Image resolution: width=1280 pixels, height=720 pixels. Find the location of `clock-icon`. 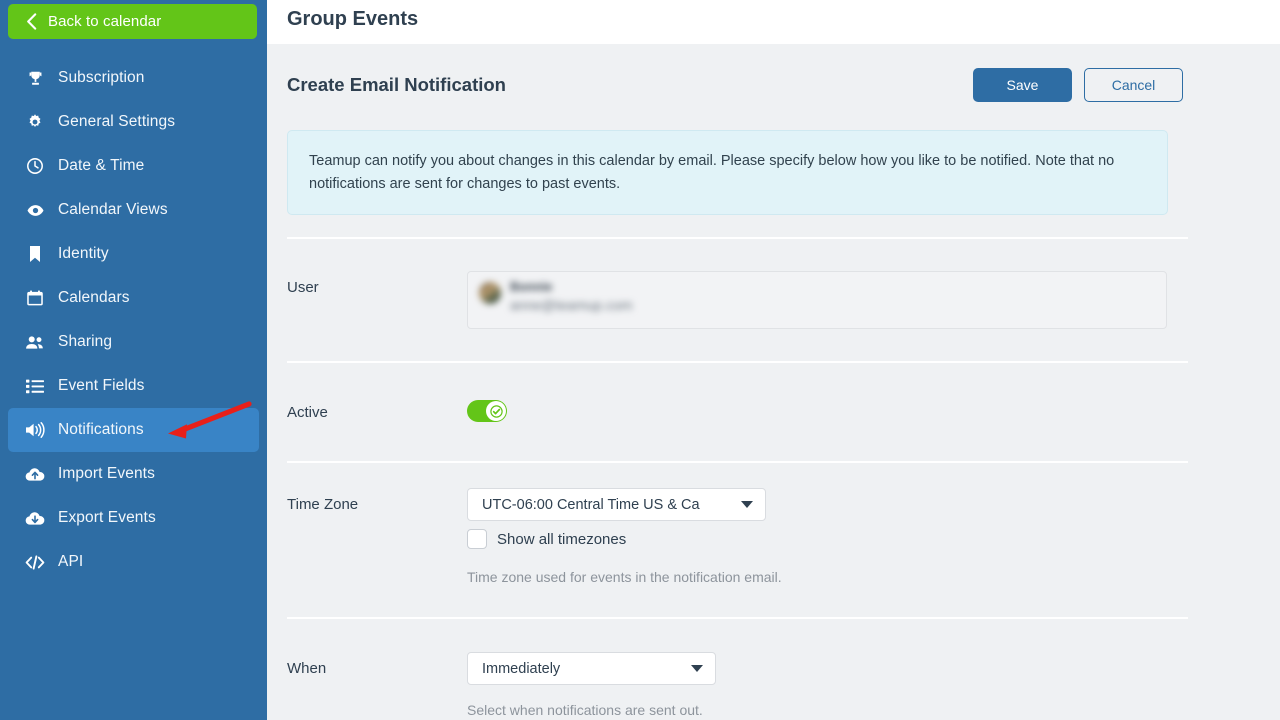

clock-icon is located at coordinates (35, 166).